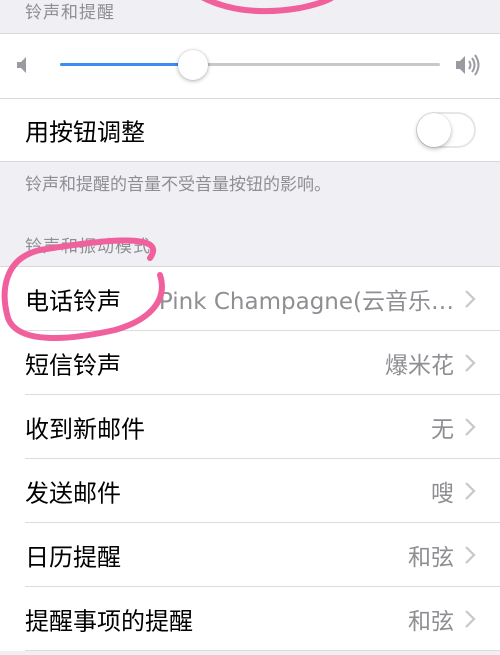 This screenshot has height=655, width=500. What do you see at coordinates (250, 491) in the screenshot?
I see `sound-row-sent-mail: 发送邮件 嗖` at bounding box center [250, 491].